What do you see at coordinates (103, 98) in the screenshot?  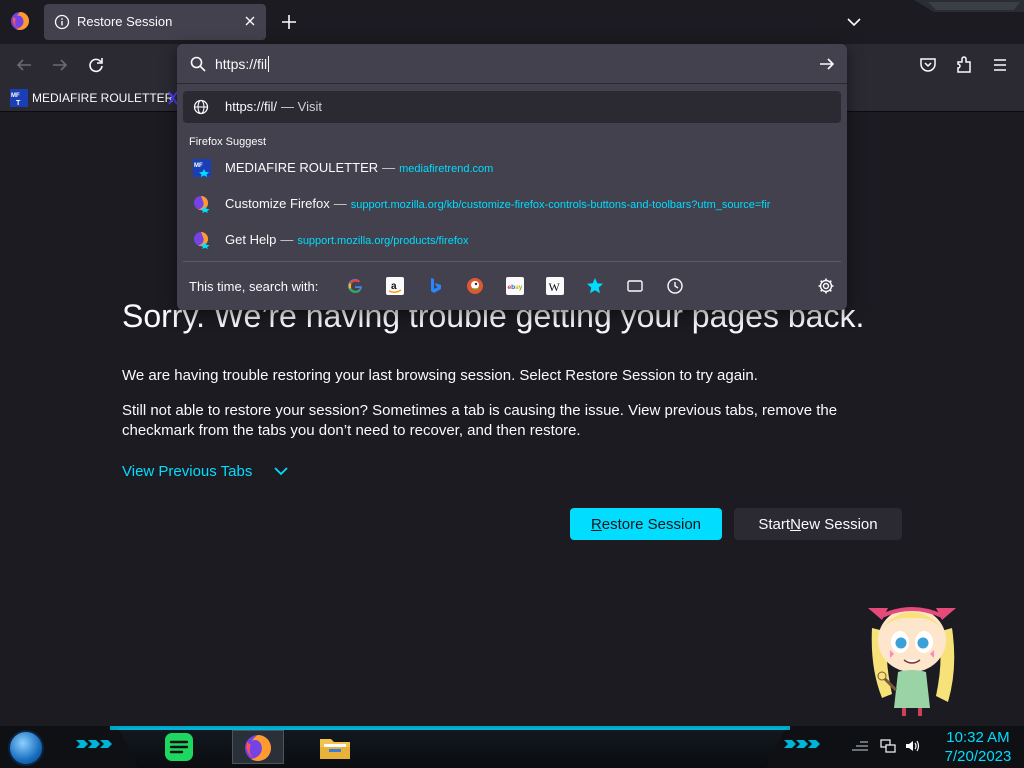 I see `bookmark-label: MEDIAFIRE ROULETTER` at bounding box center [103, 98].